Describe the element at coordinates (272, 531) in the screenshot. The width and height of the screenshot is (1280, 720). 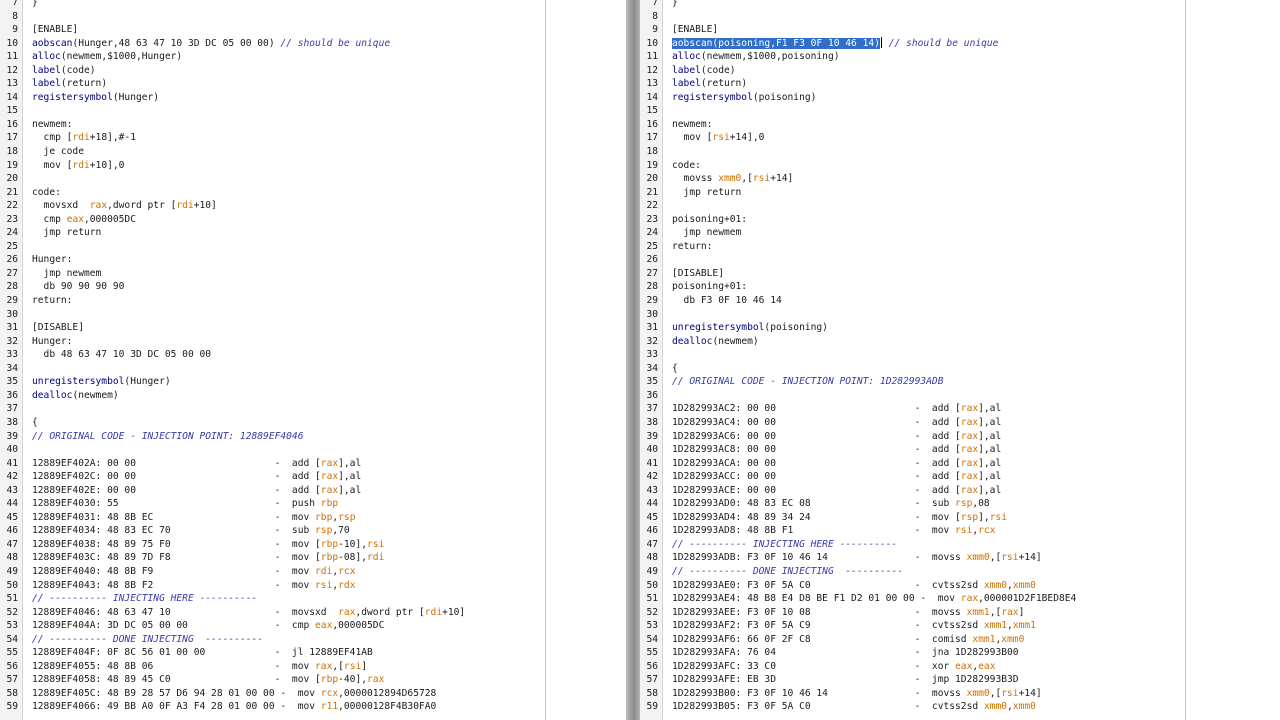
I see `code-line: 46 12889EF4034: 48 83 EC 70 - sub rsp,70` at that location.